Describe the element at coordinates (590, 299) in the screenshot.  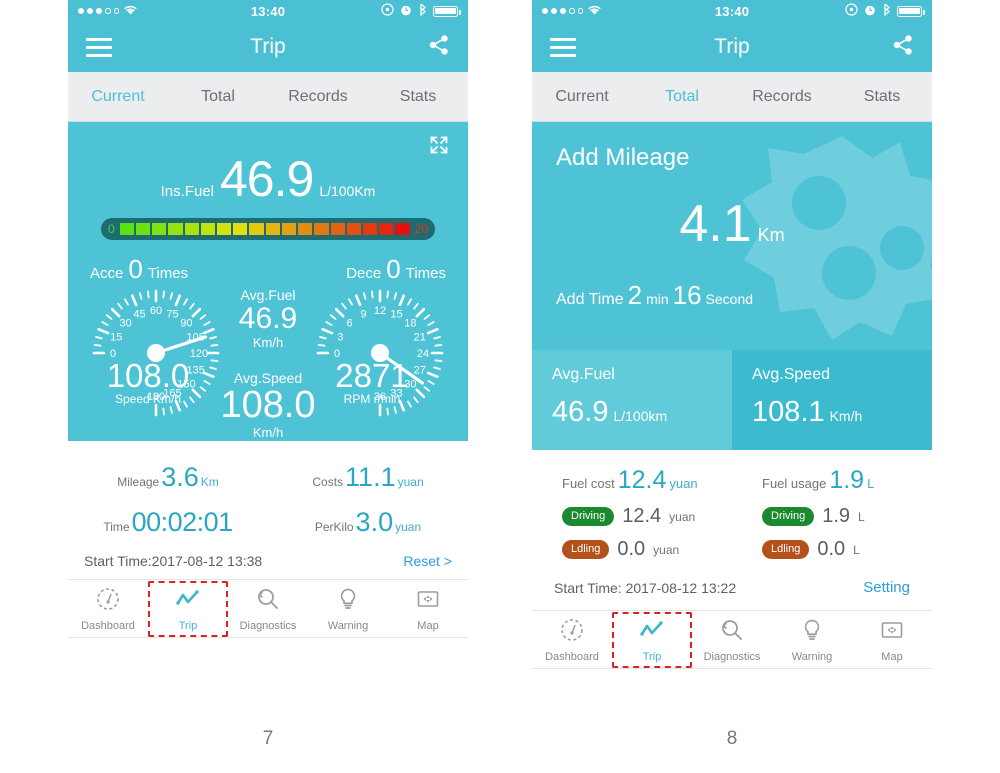
I see `add-time-label: Add Time` at that location.